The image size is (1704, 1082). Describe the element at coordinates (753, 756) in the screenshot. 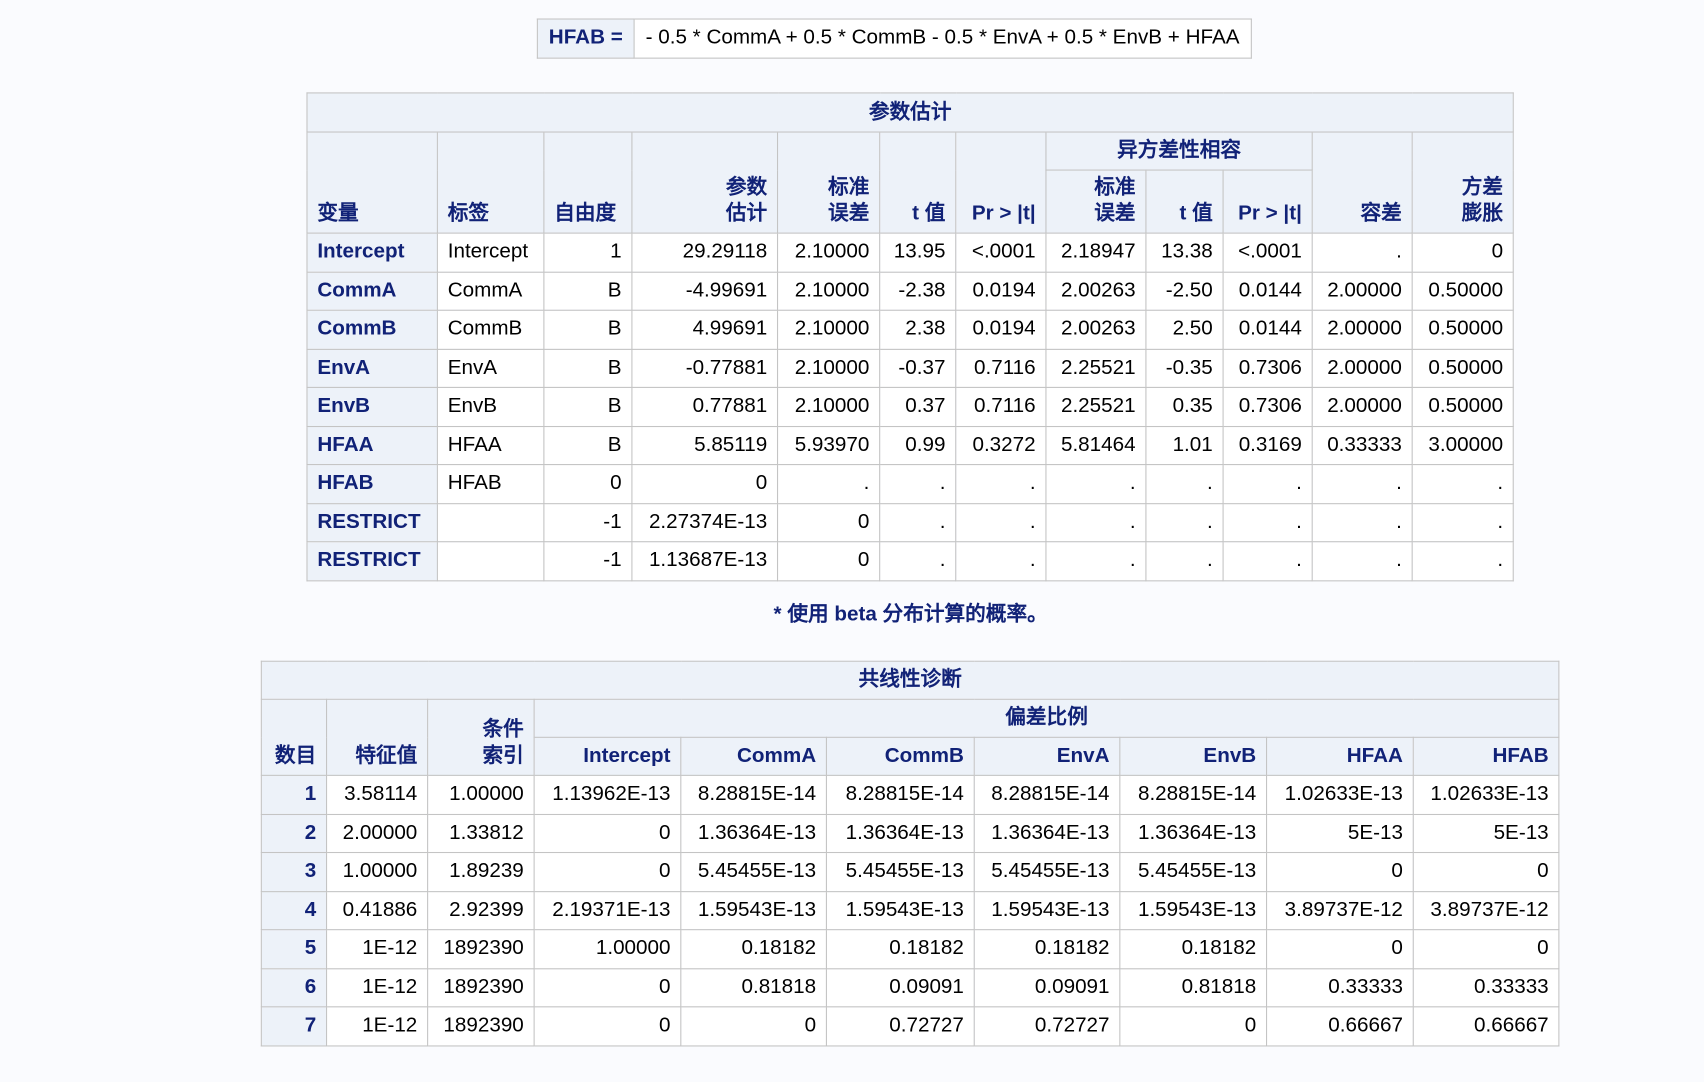

I see `column-header: CommA` at that location.